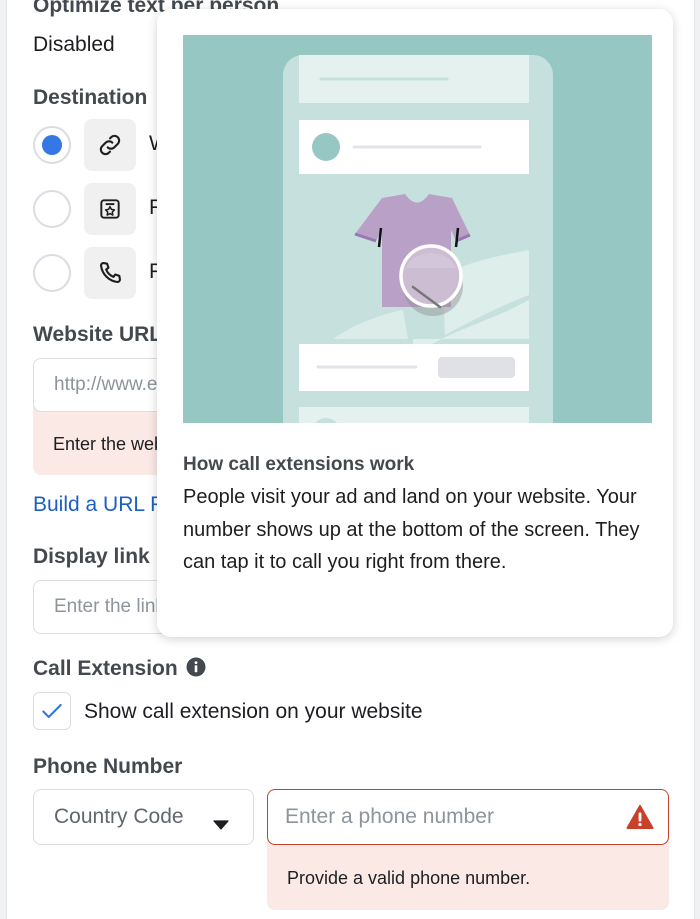  I want to click on call-extension-checkbox, so click(52, 711).